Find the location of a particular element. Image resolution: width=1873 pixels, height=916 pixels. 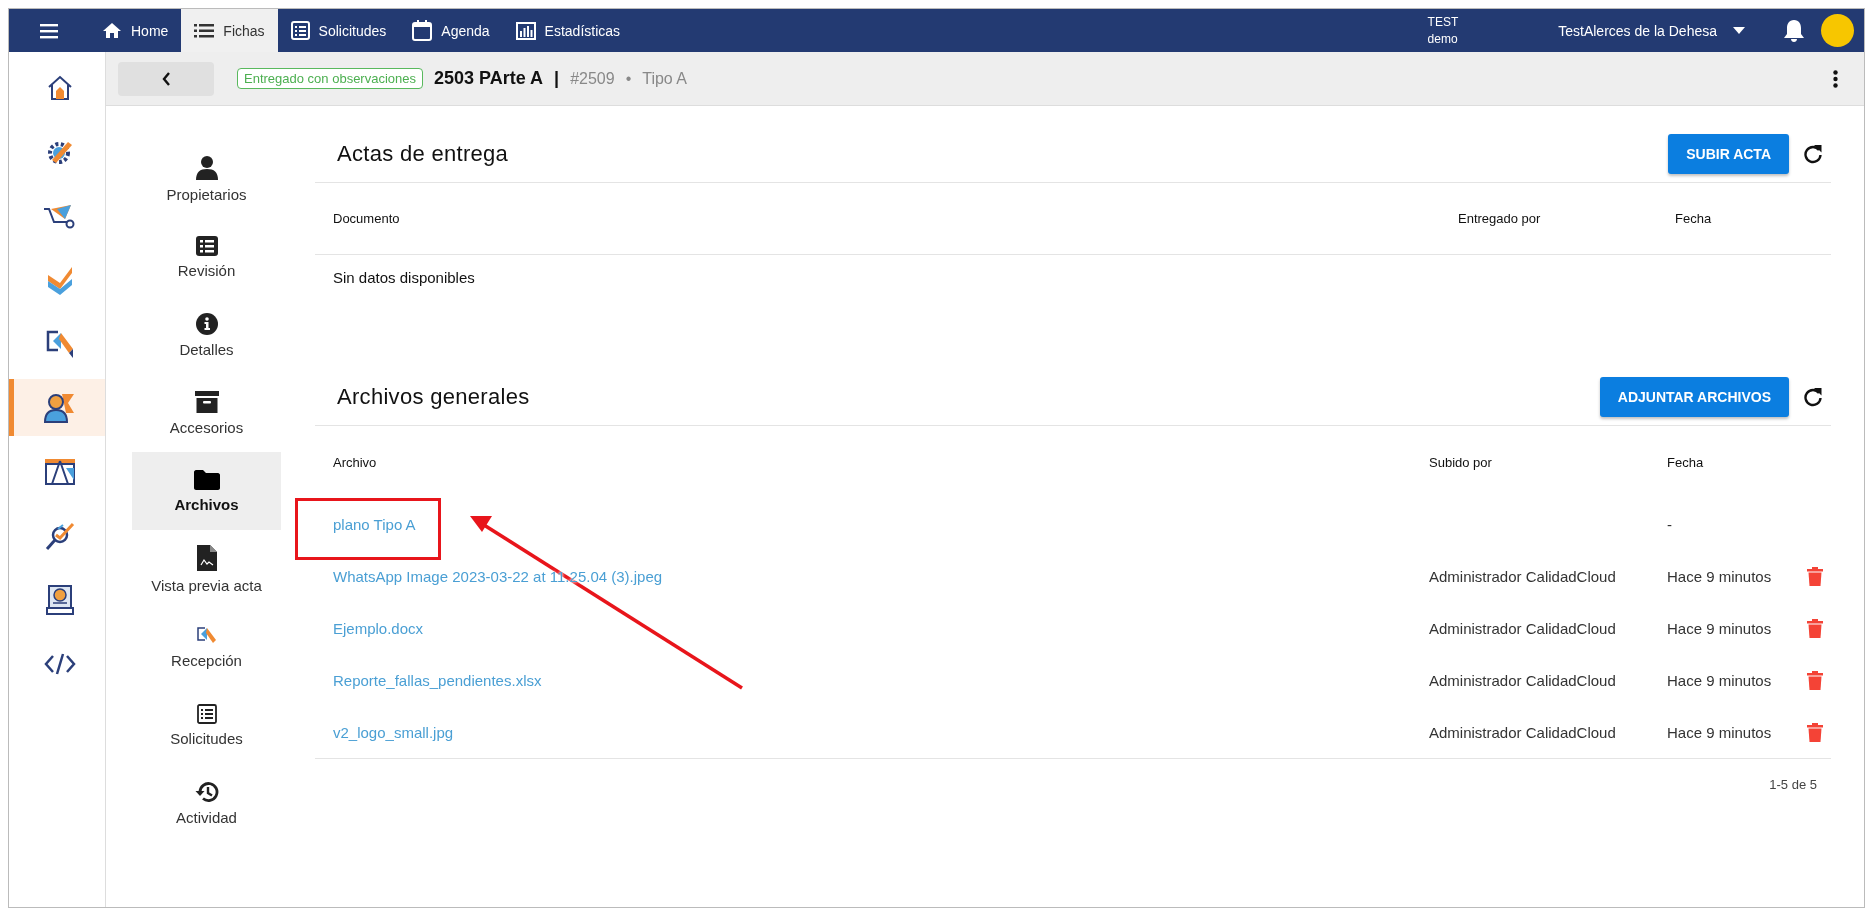

section-tab: Archivos is located at coordinates (206, 491).